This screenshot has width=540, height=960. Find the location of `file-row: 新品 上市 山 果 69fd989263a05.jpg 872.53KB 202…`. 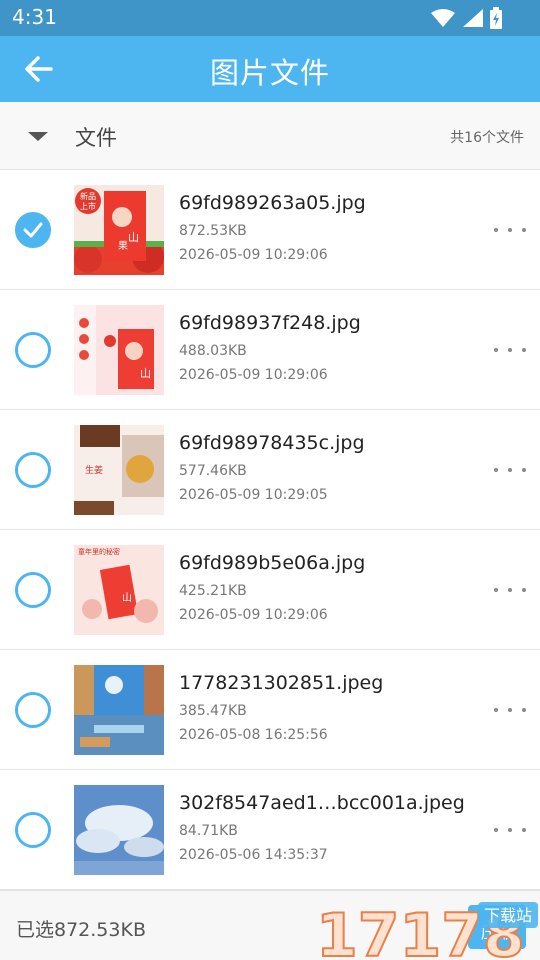

file-row: 新品 上市 山 果 69fd989263a05.jpg 872.53KB 202… is located at coordinates (270, 230).